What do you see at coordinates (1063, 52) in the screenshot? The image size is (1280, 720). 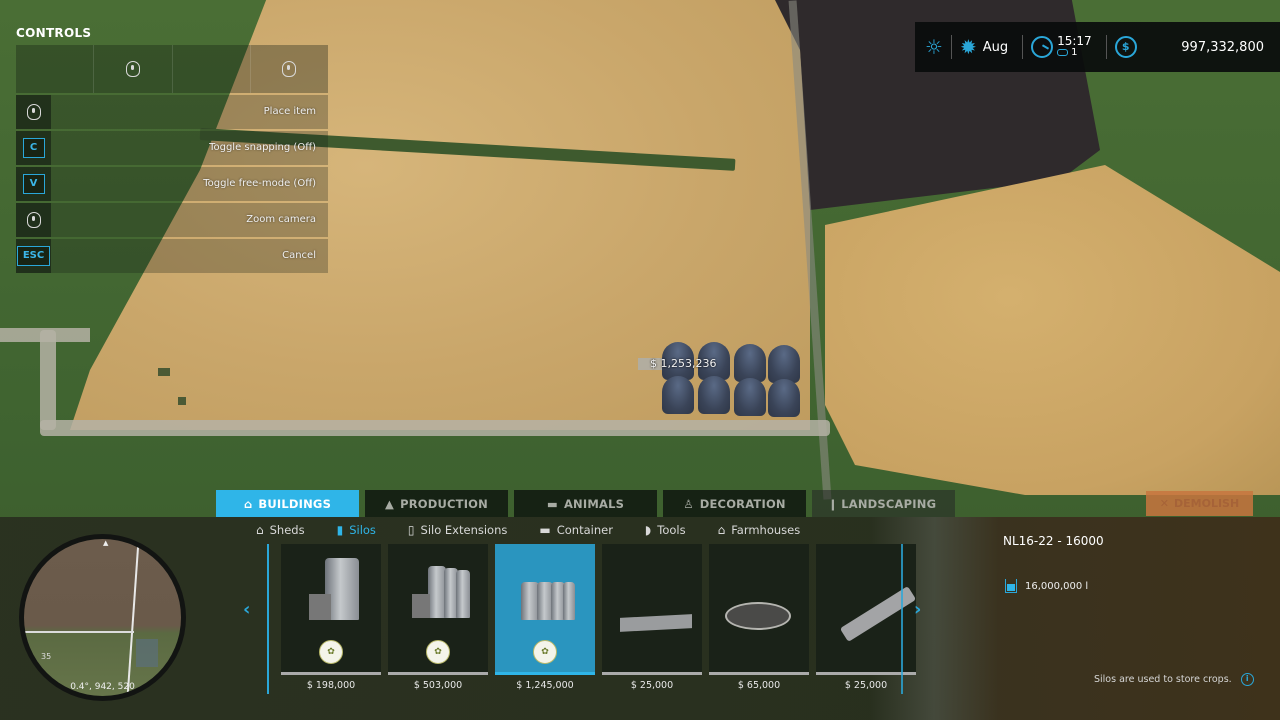 I see `time-speed-icon` at bounding box center [1063, 52].